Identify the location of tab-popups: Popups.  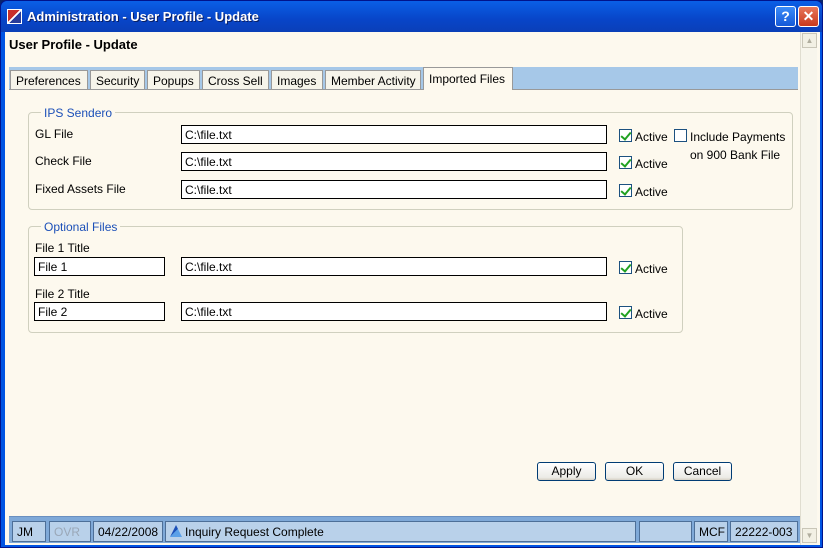
(173, 80).